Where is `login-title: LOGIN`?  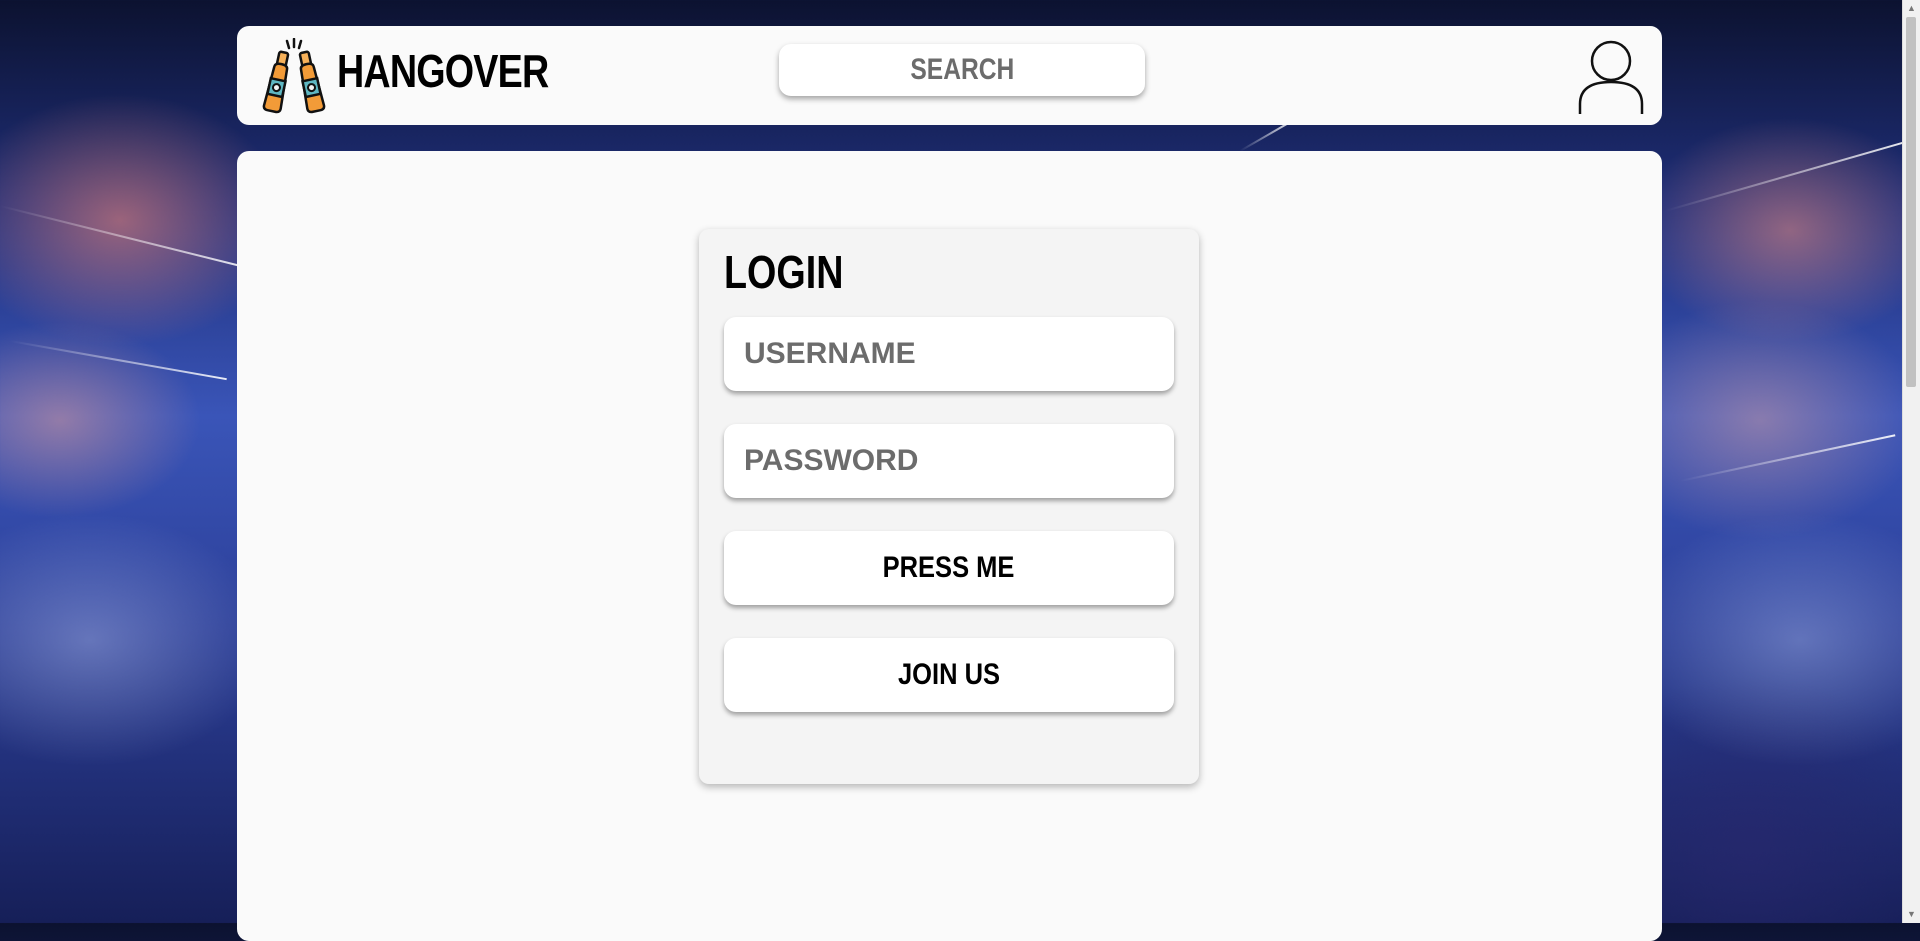
login-title: LOGIN is located at coordinates (784, 272).